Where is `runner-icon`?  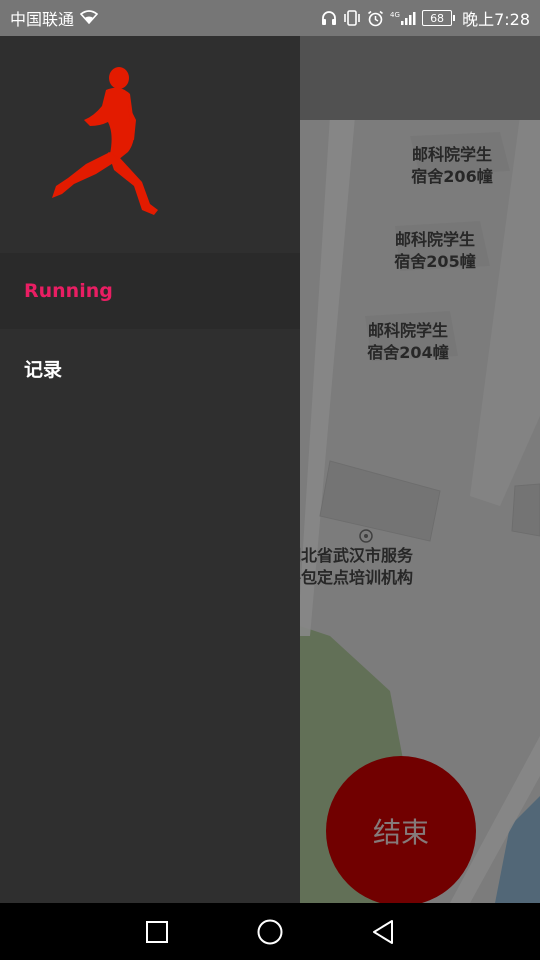 runner-icon is located at coordinates (105, 143).